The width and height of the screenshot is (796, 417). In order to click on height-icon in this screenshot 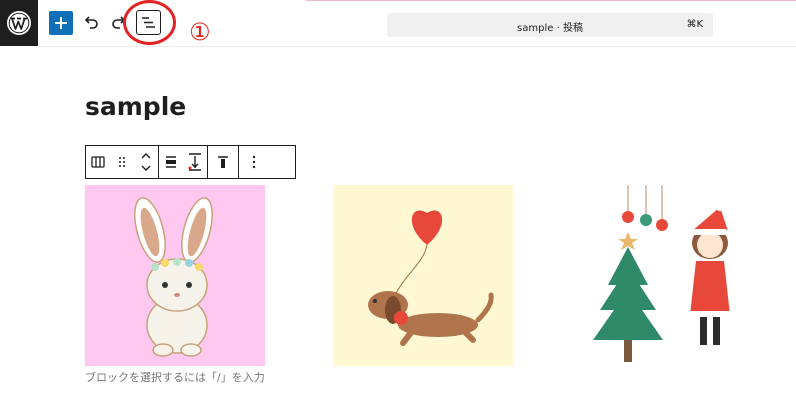, I will do `click(194, 162)`.